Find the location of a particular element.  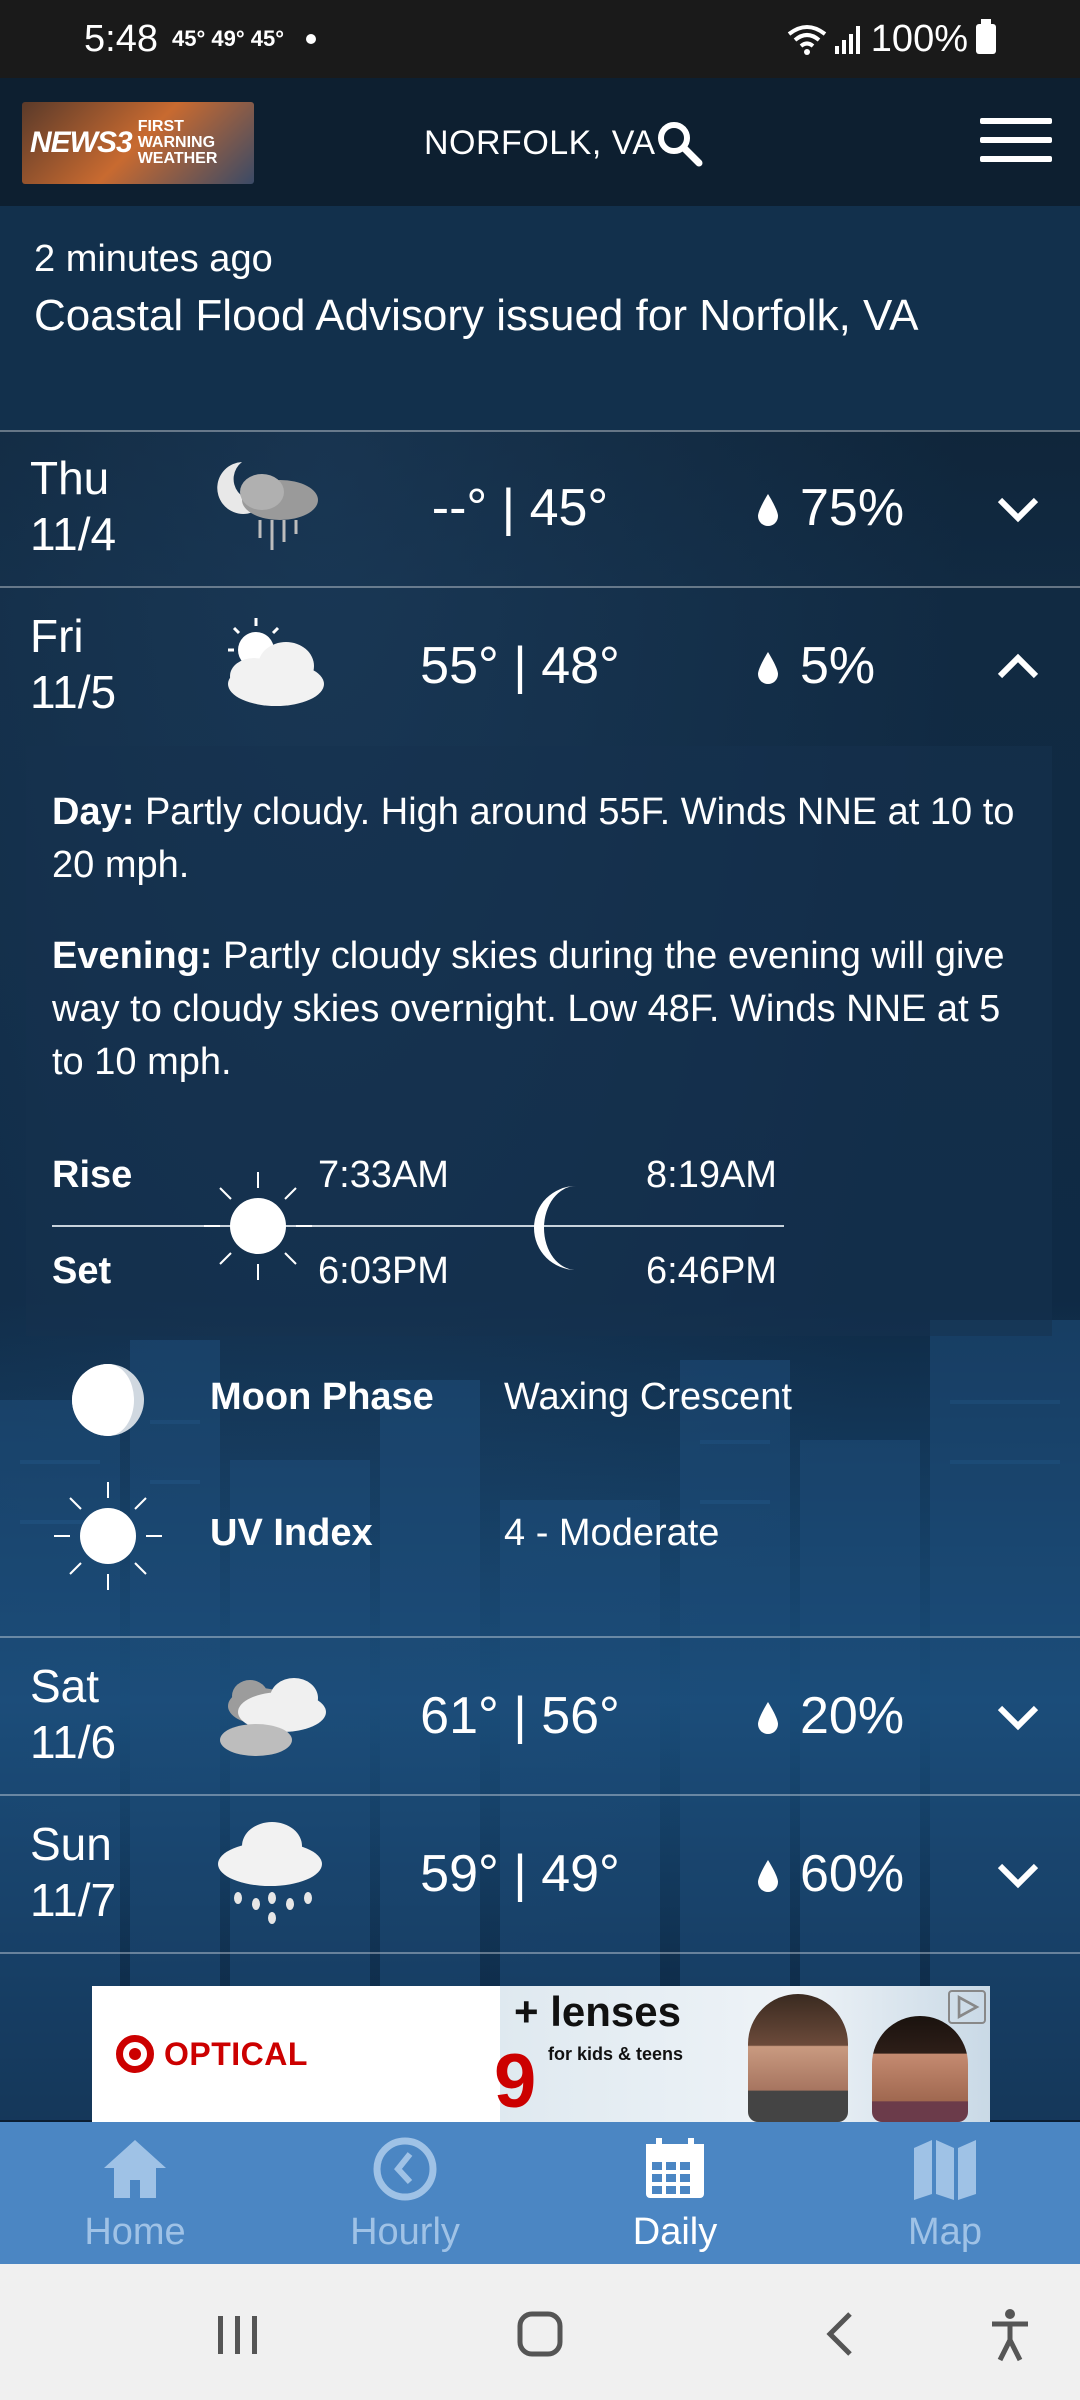

notification-dot-icon is located at coordinates (311, 39).